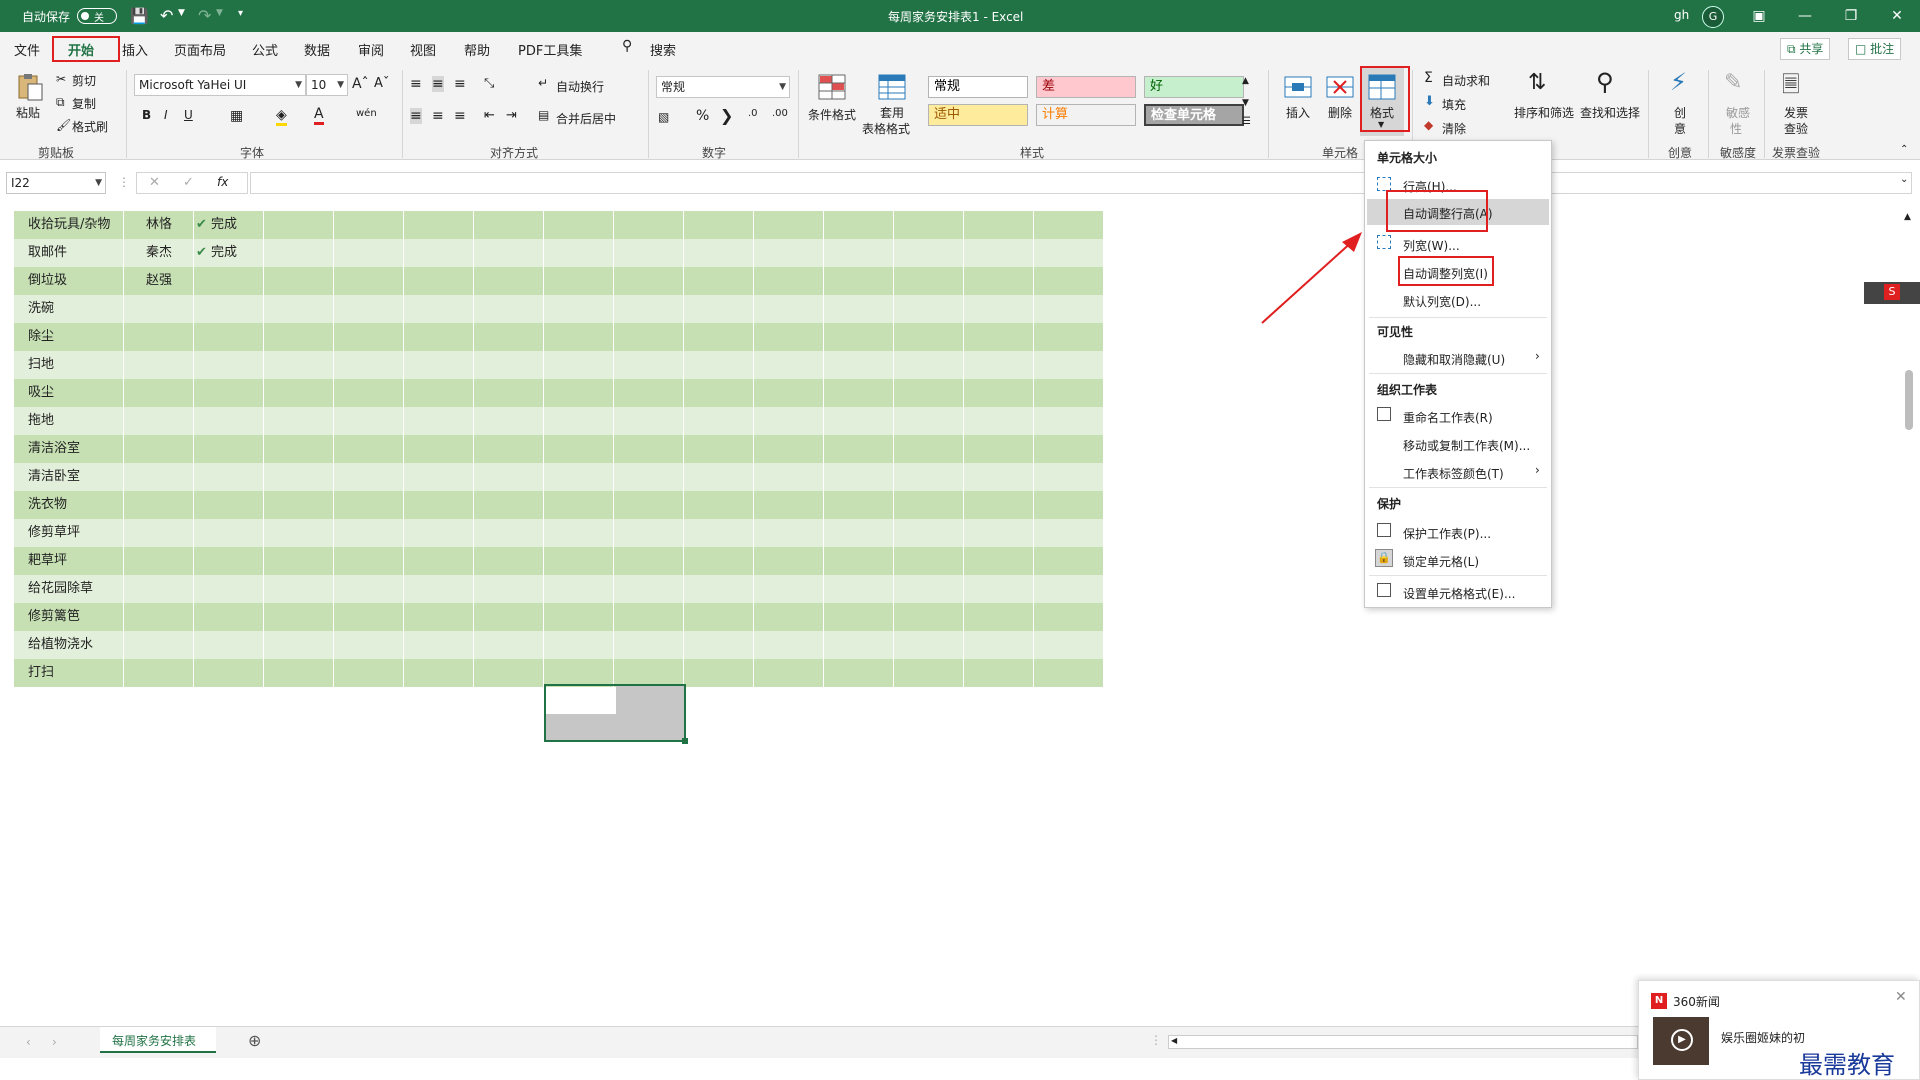  What do you see at coordinates (135, 49) in the screenshot?
I see `tab-insert: 插入` at bounding box center [135, 49].